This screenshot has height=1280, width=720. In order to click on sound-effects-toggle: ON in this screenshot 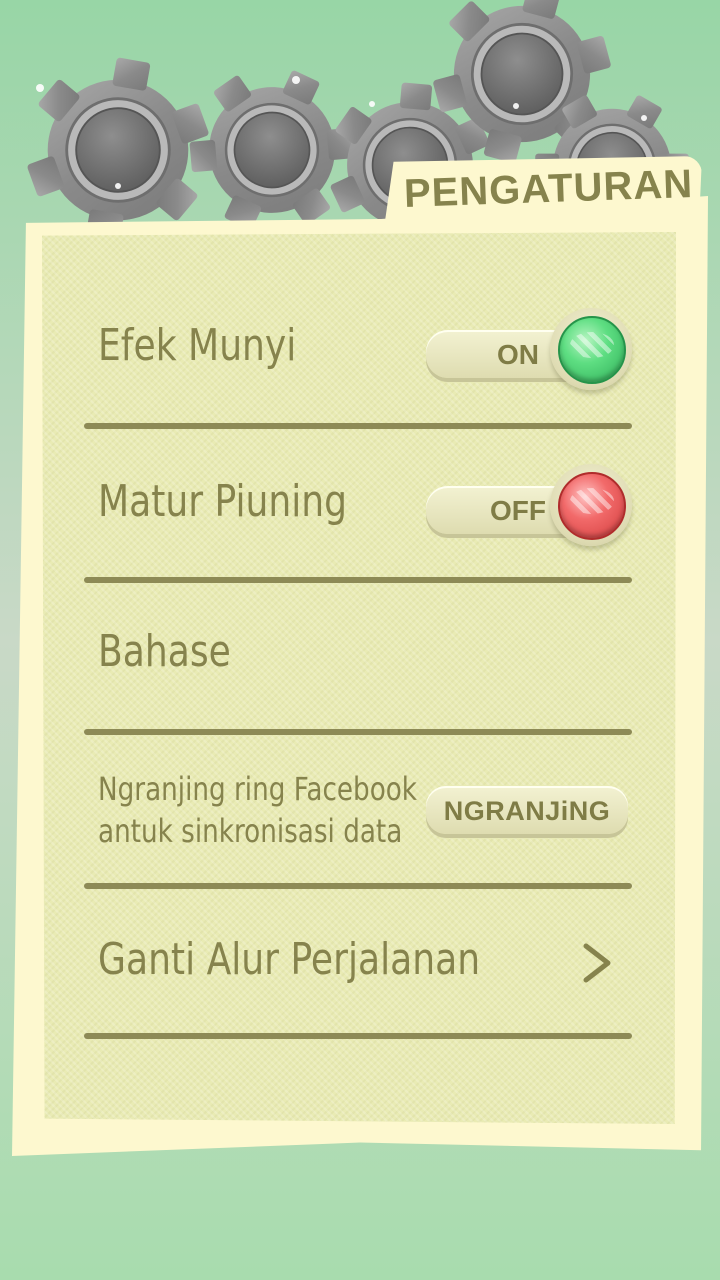, I will do `click(529, 349)`.